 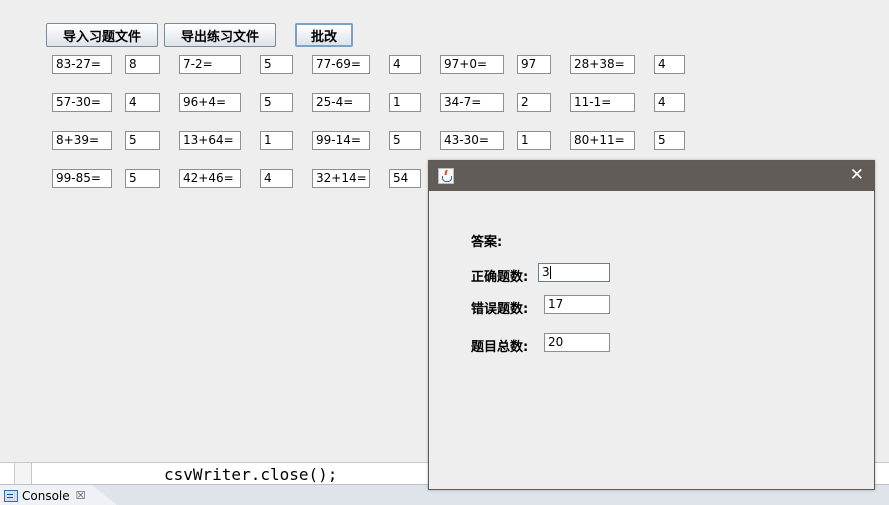 What do you see at coordinates (210, 102) in the screenshot?
I see `question-field: 96+4=` at bounding box center [210, 102].